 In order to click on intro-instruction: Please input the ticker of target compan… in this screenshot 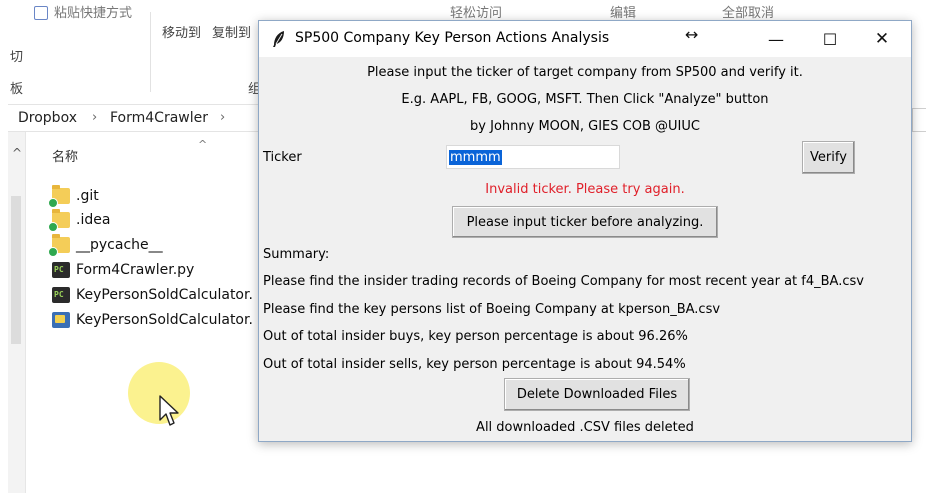, I will do `click(585, 72)`.